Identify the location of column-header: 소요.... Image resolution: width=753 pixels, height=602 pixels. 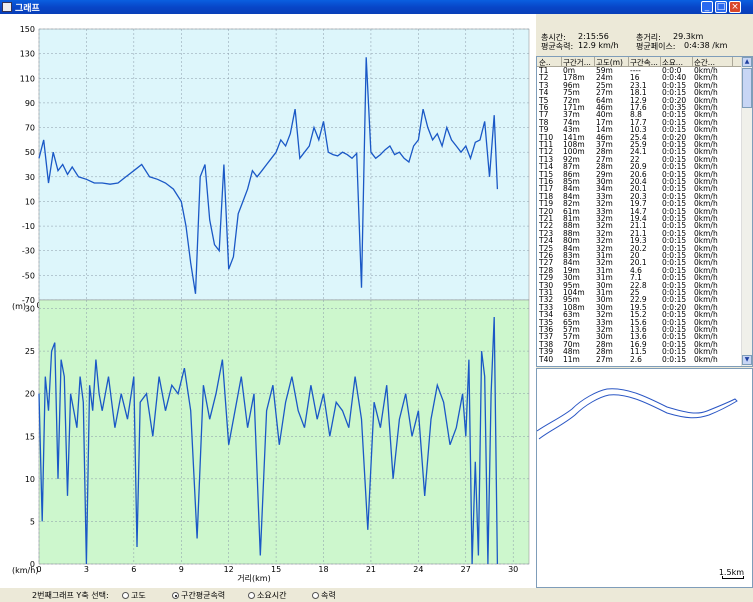
(677, 62).